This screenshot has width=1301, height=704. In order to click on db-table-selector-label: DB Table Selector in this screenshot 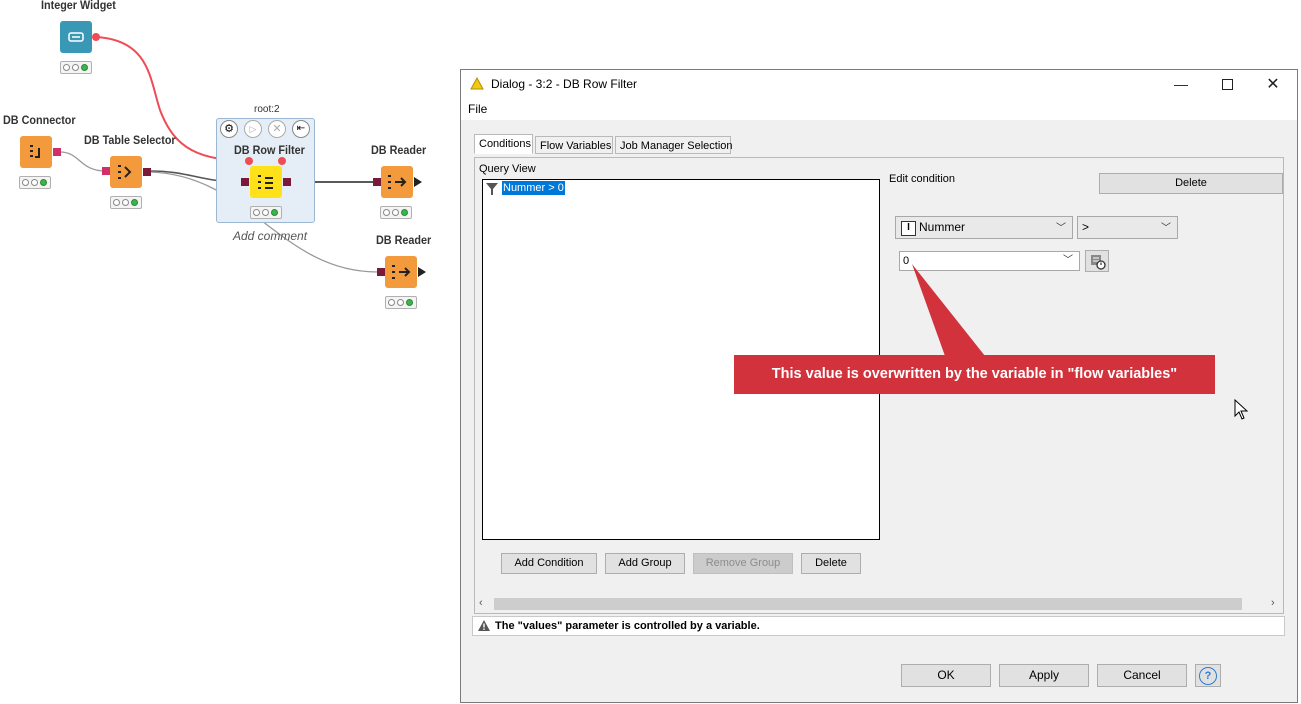, I will do `click(130, 140)`.